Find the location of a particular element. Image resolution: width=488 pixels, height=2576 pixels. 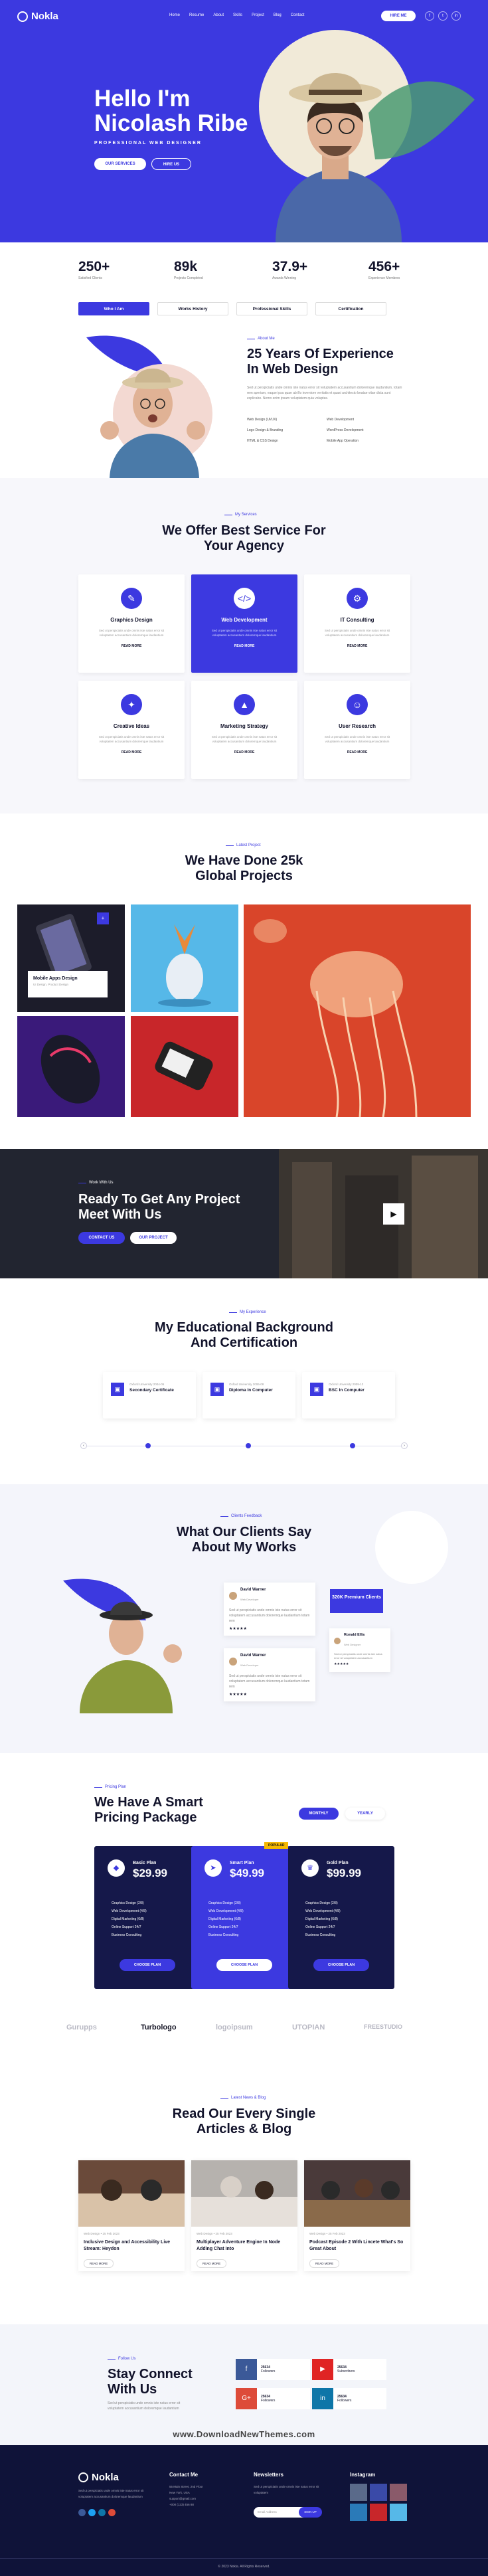

social-box-facebook: f 25634 Followers is located at coordinates (273, 2369).